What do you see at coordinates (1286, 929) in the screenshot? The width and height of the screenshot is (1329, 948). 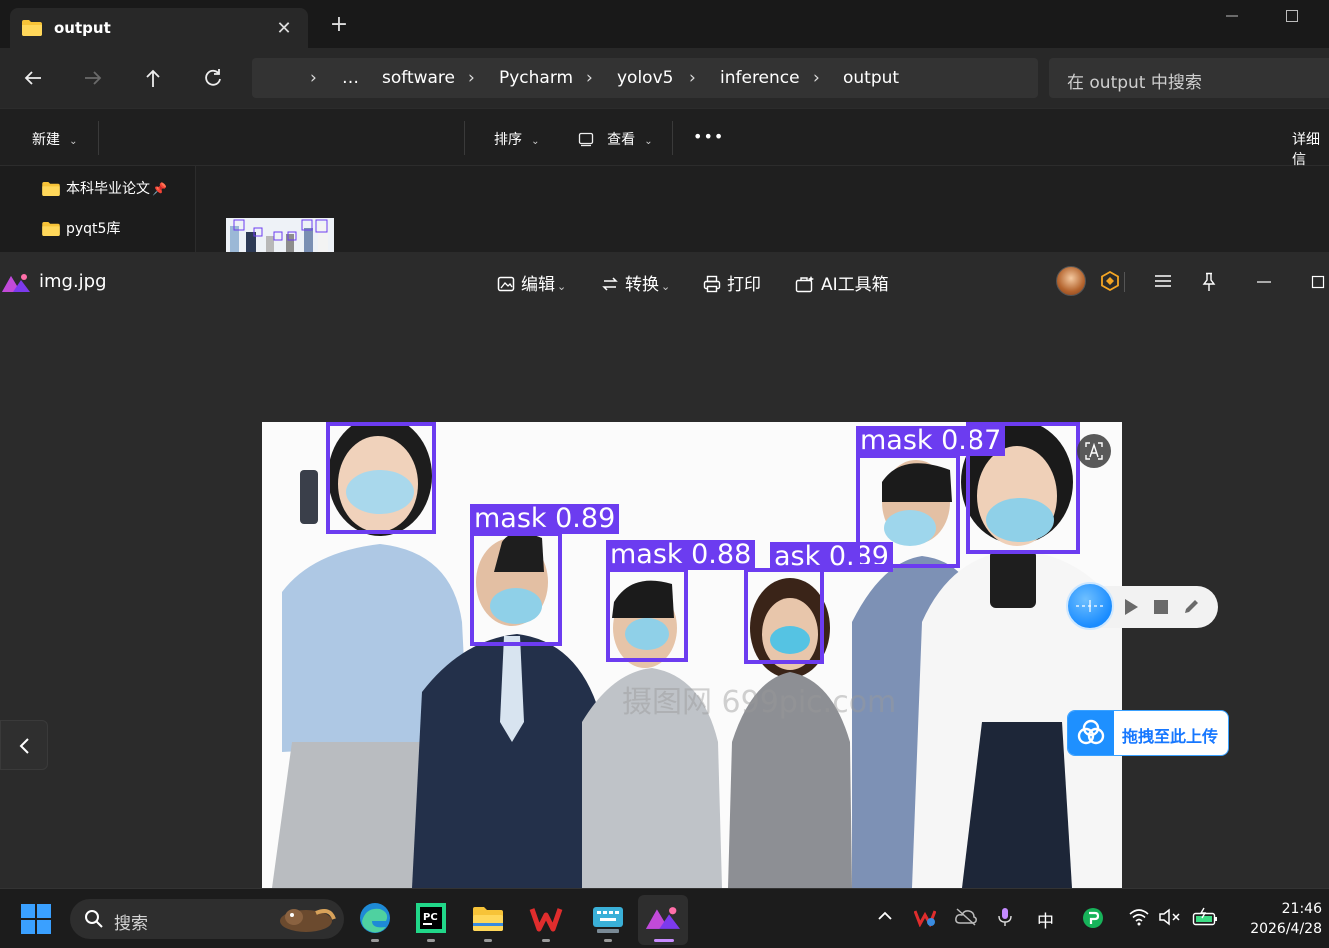 I see `clock-date: 2026/4/28` at bounding box center [1286, 929].